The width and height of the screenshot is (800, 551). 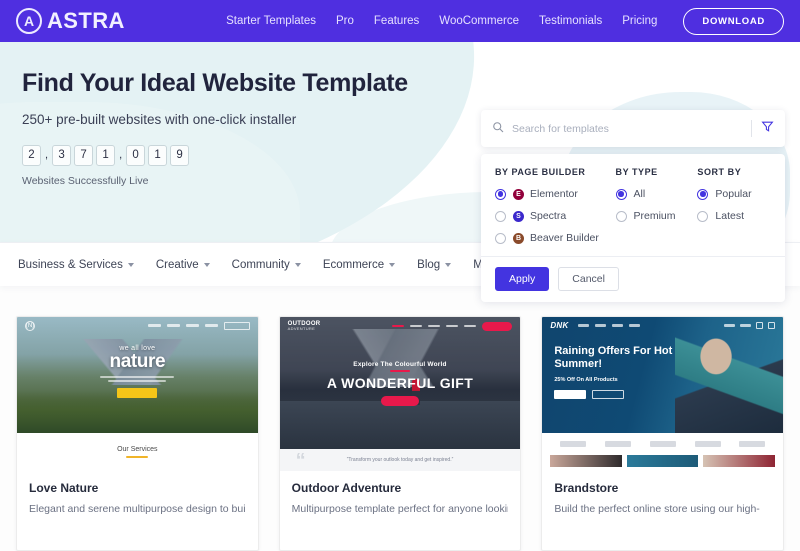 I want to click on filter-option-all: All, so click(x=656, y=194).